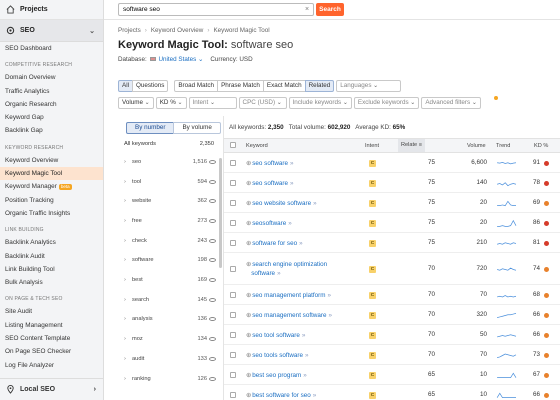 This screenshot has width=560, height=400. Describe the element at coordinates (51, 365) in the screenshot. I see `sidebar-item-log-file-analyzer: Log File Analyzer` at that location.